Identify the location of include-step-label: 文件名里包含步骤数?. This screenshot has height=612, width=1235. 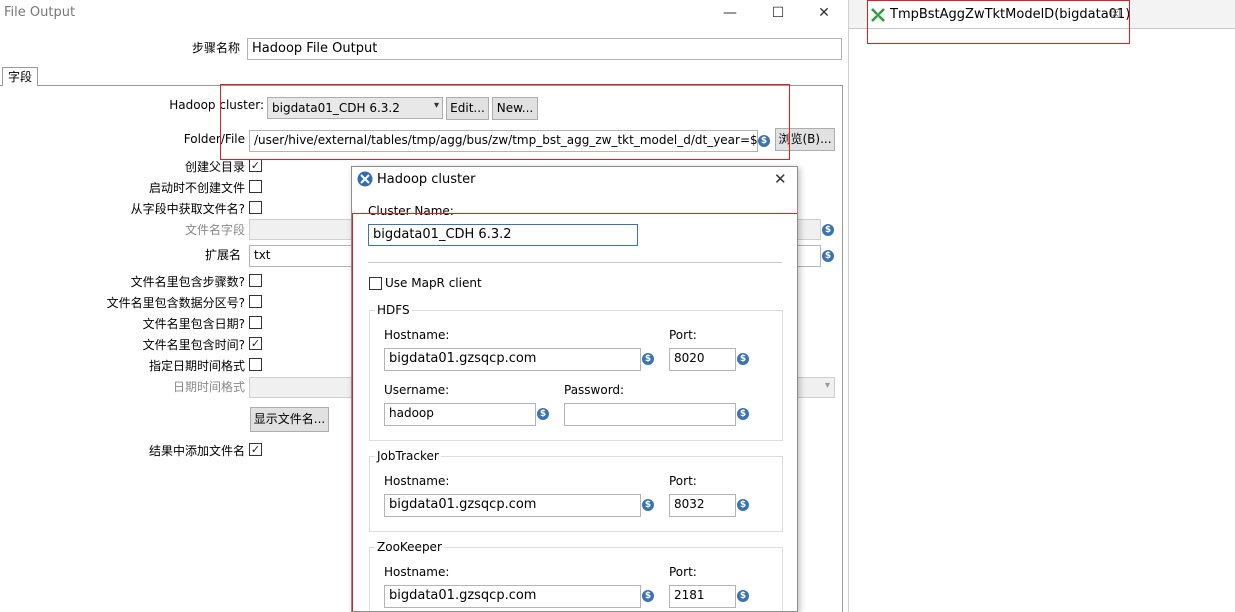
(187, 282).